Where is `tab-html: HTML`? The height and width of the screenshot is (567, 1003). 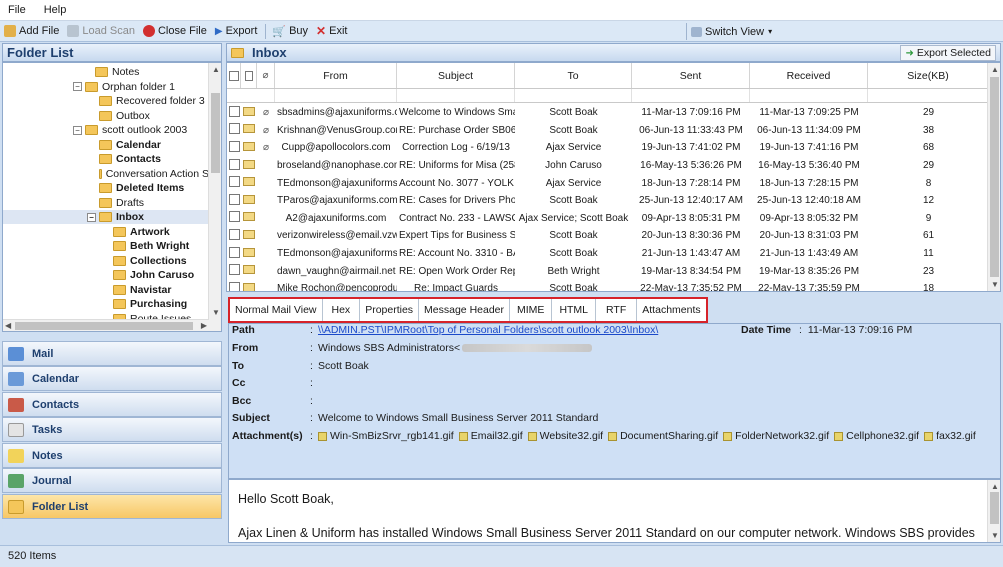 tab-html: HTML is located at coordinates (574, 310).